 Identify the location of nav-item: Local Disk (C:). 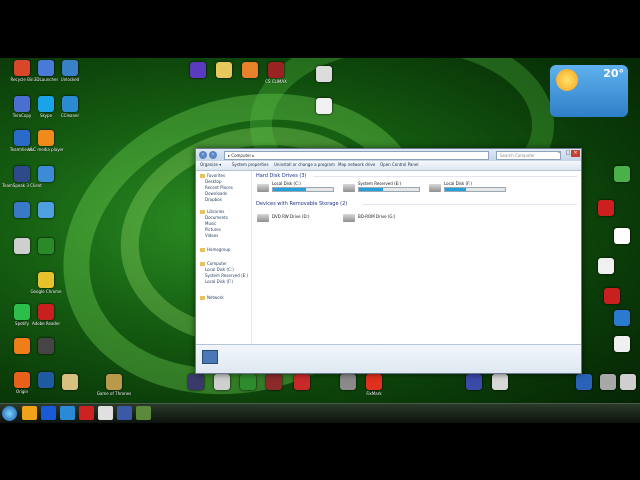
(219, 269).